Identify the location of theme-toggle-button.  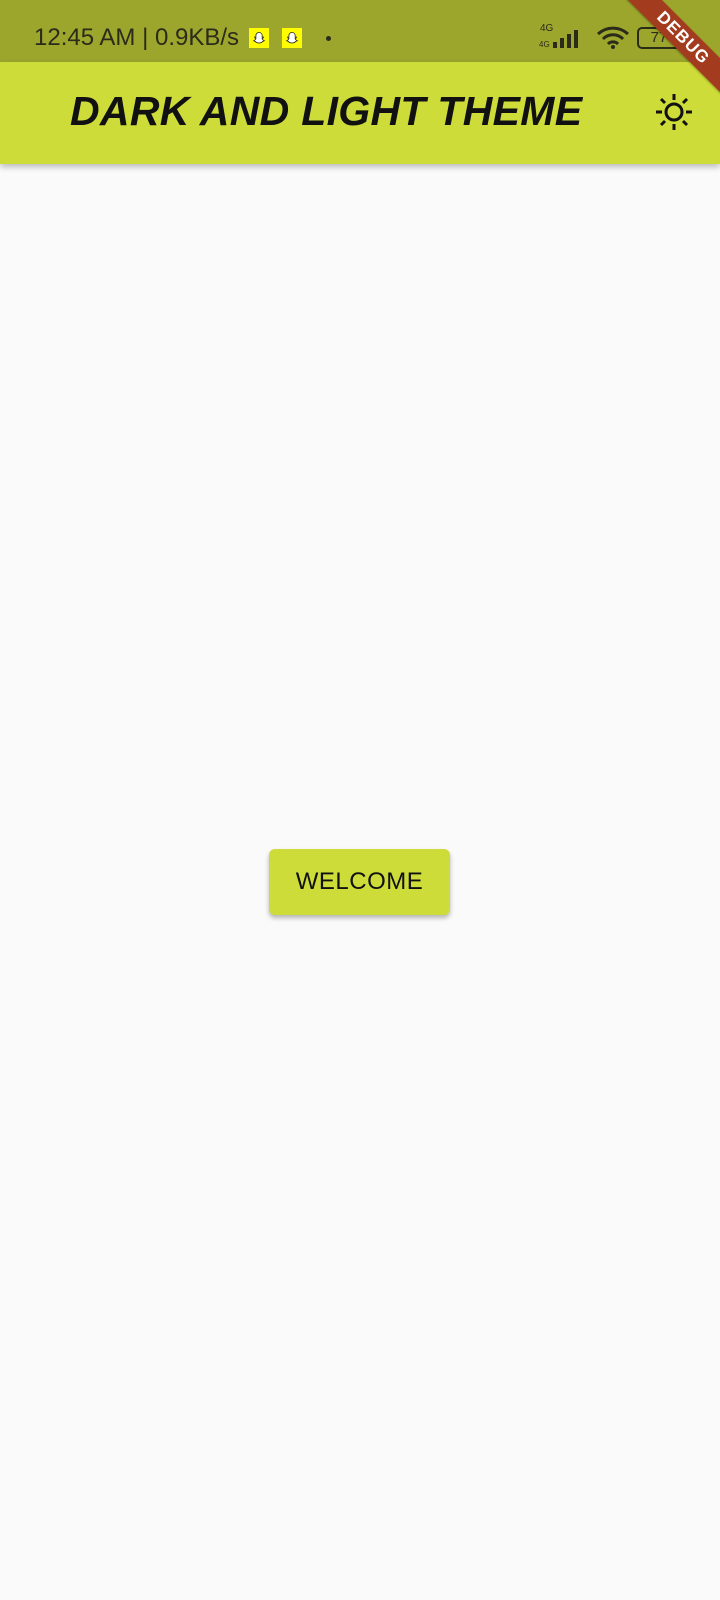
(674, 112).